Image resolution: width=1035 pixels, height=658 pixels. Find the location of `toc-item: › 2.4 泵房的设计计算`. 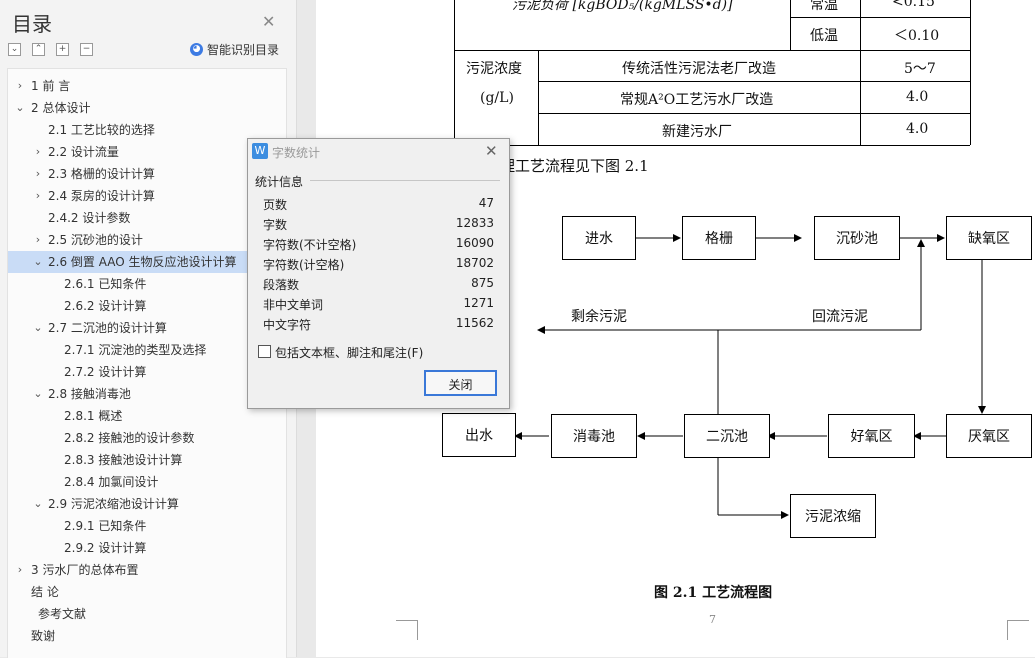

toc-item: › 2.4 泵房的设计计算 is located at coordinates (147, 196).